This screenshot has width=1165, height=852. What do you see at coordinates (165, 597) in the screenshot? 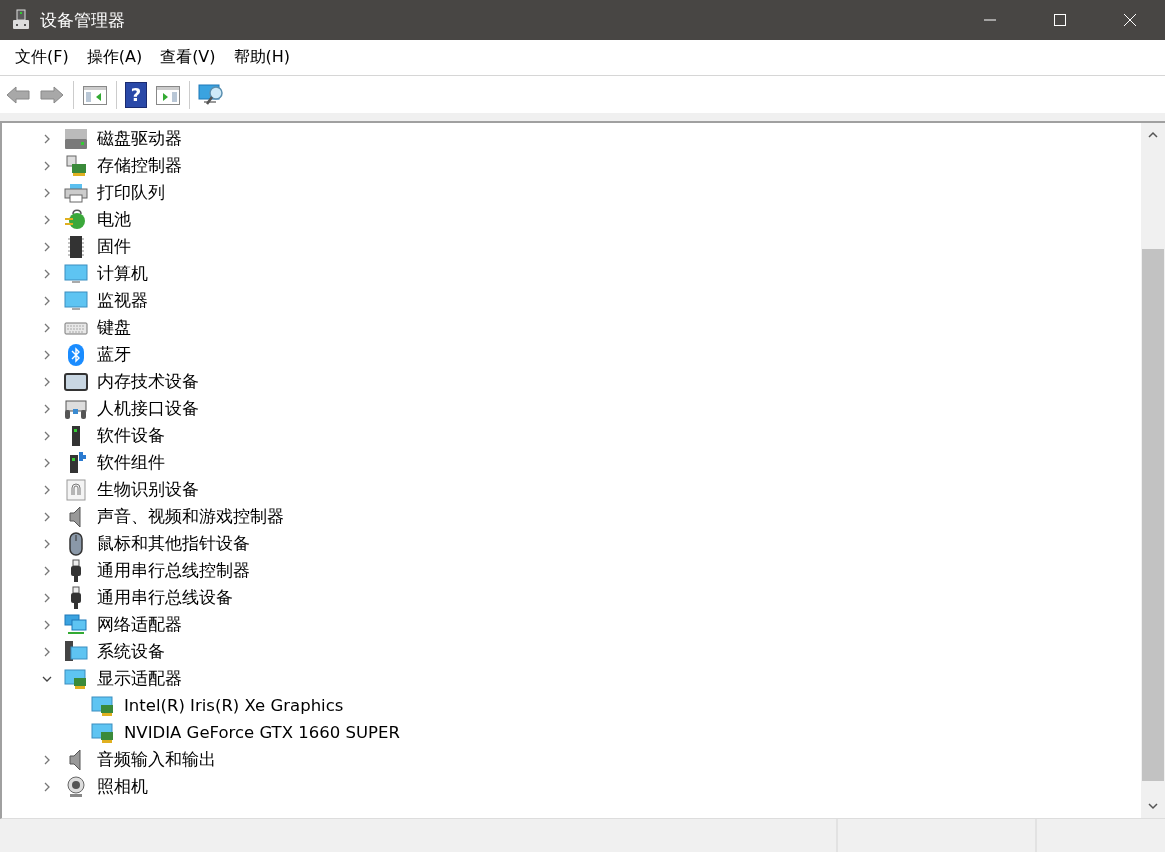
I see `tree-item: 通用串行总线设备` at bounding box center [165, 597].